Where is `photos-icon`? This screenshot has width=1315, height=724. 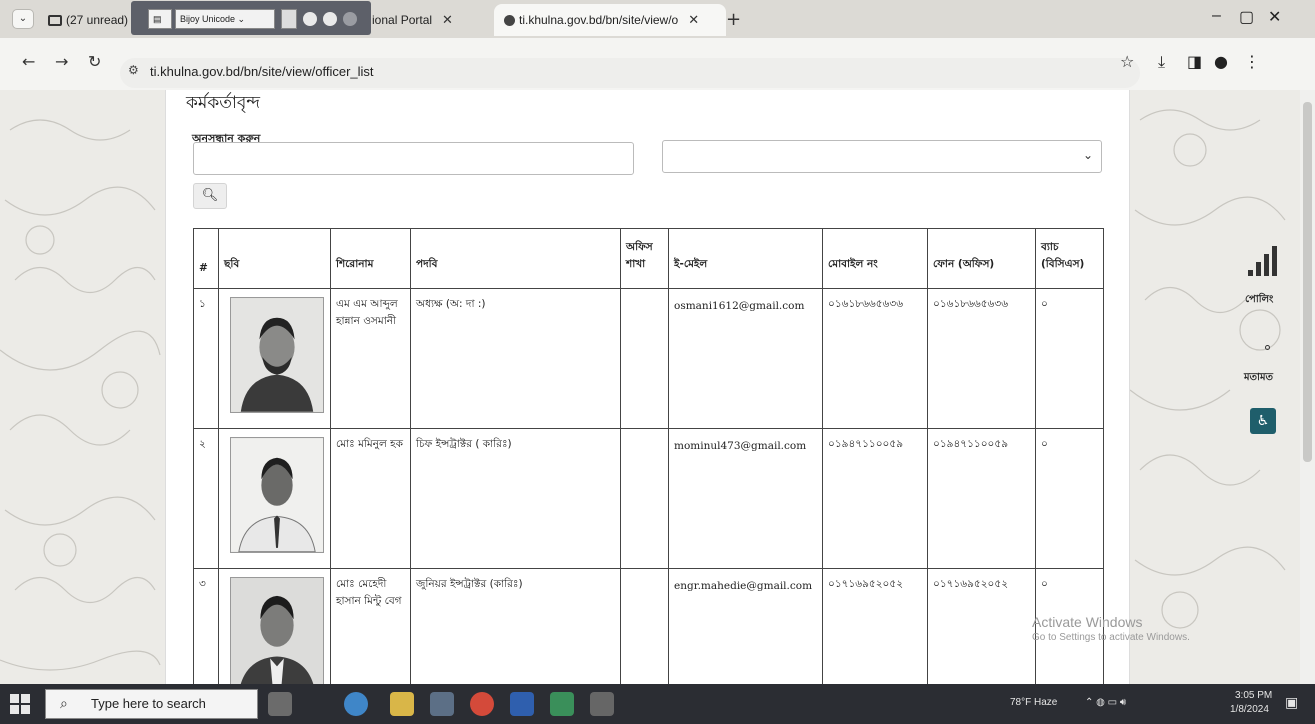
photos-icon is located at coordinates (562, 704).